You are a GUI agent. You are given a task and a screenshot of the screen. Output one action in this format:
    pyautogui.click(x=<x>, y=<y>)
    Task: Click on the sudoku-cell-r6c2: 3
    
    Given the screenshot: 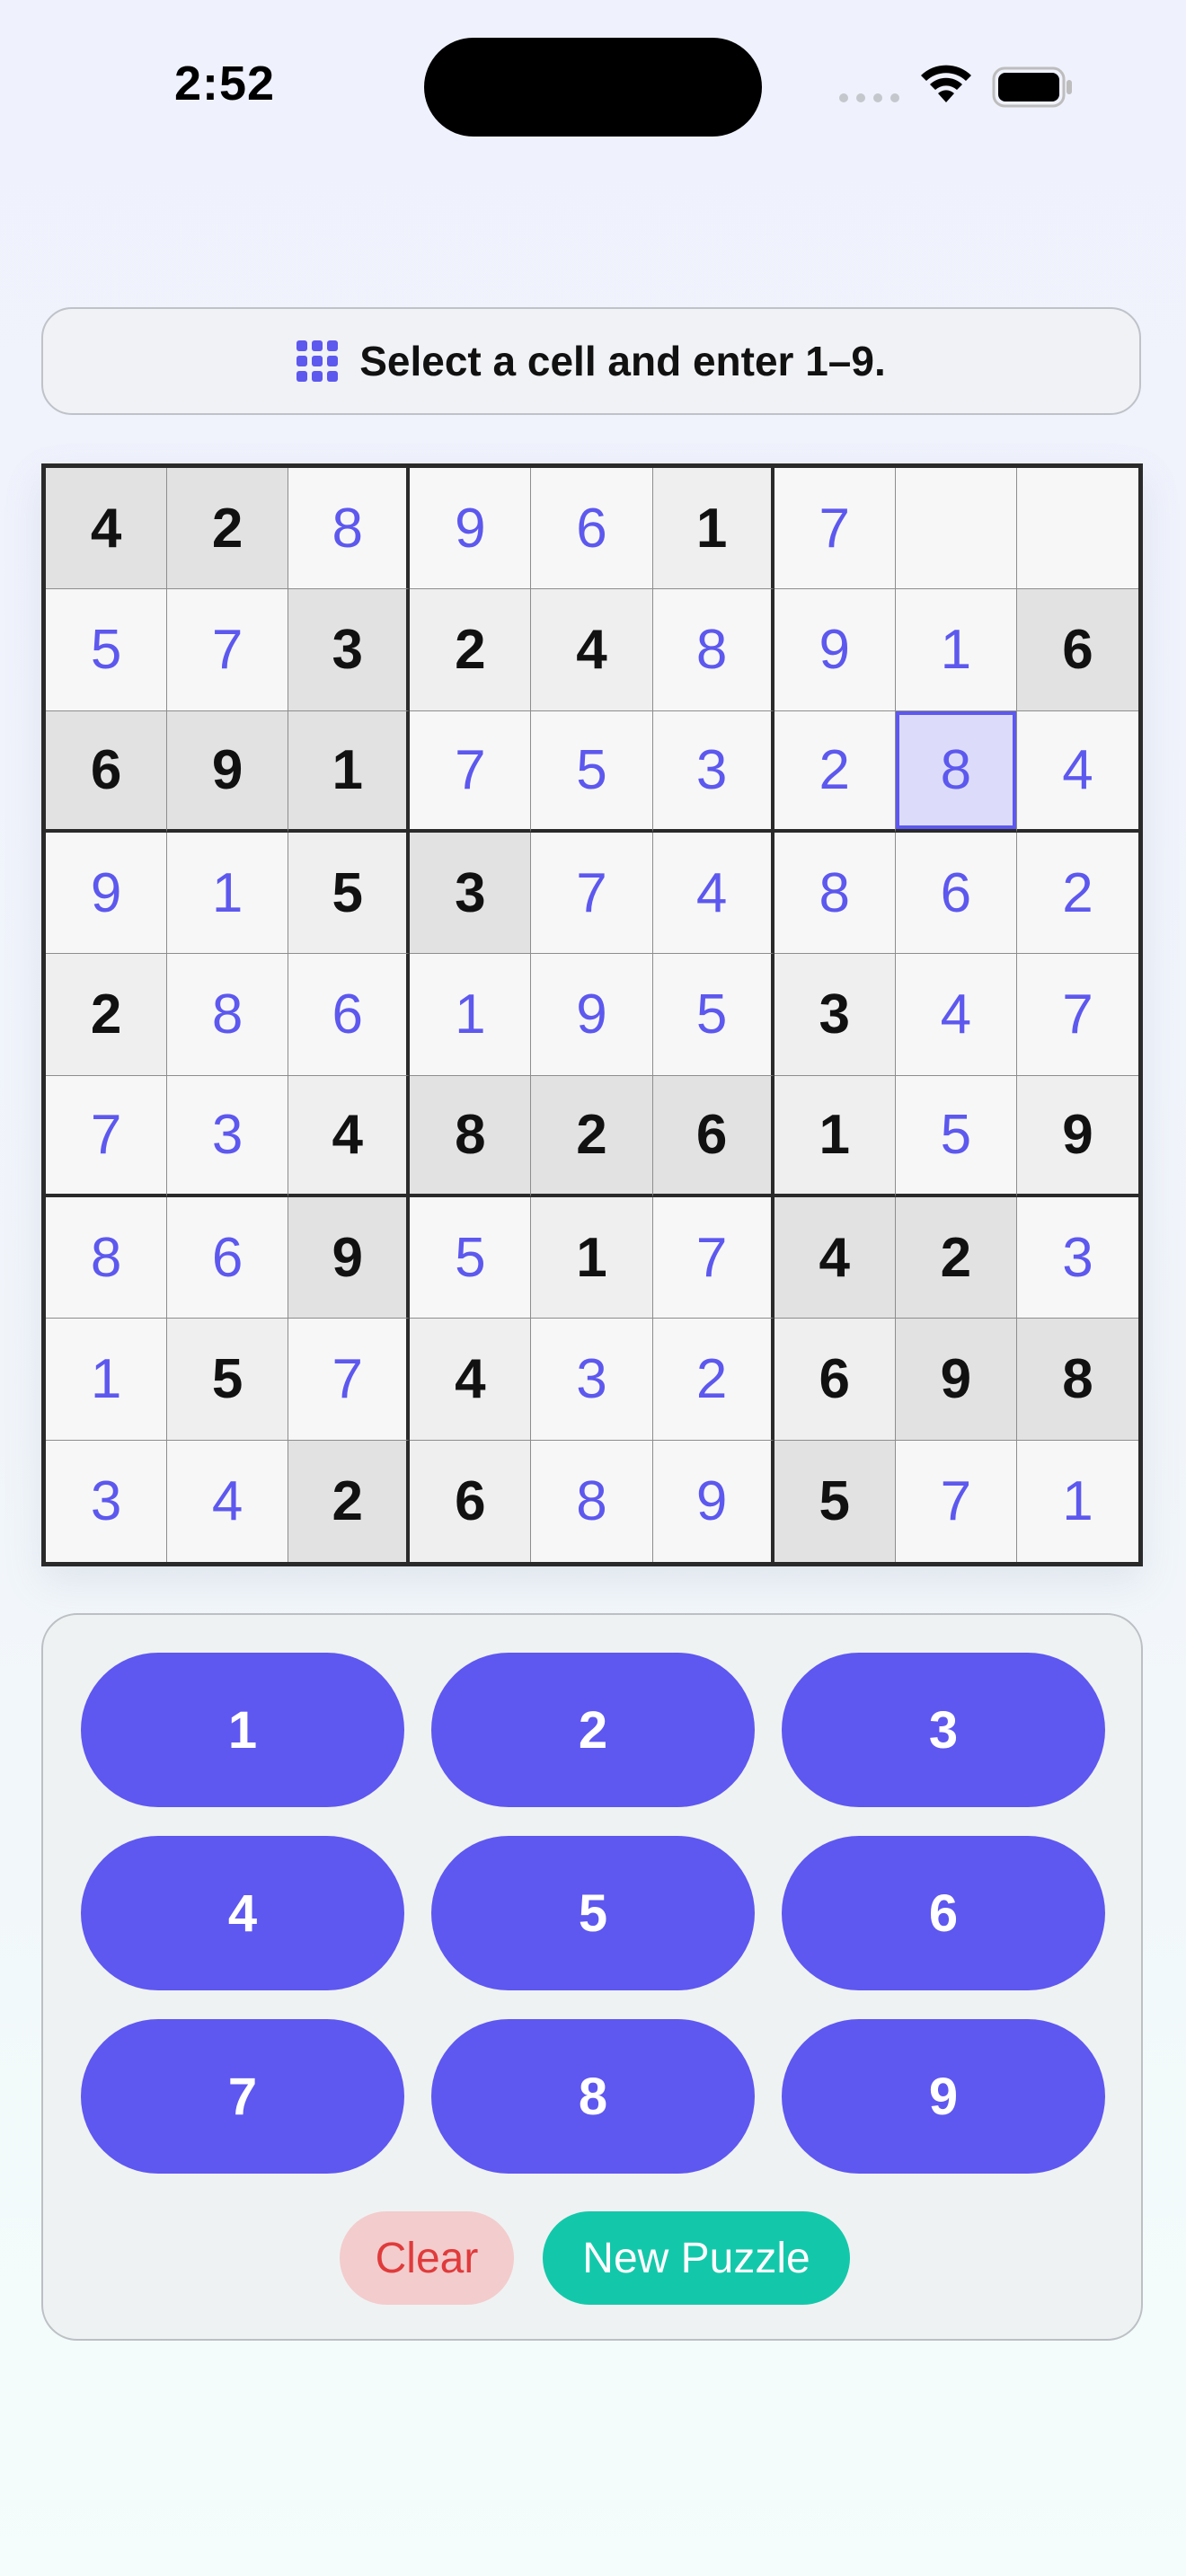 What is the action you would take?
    pyautogui.click(x=228, y=1136)
    